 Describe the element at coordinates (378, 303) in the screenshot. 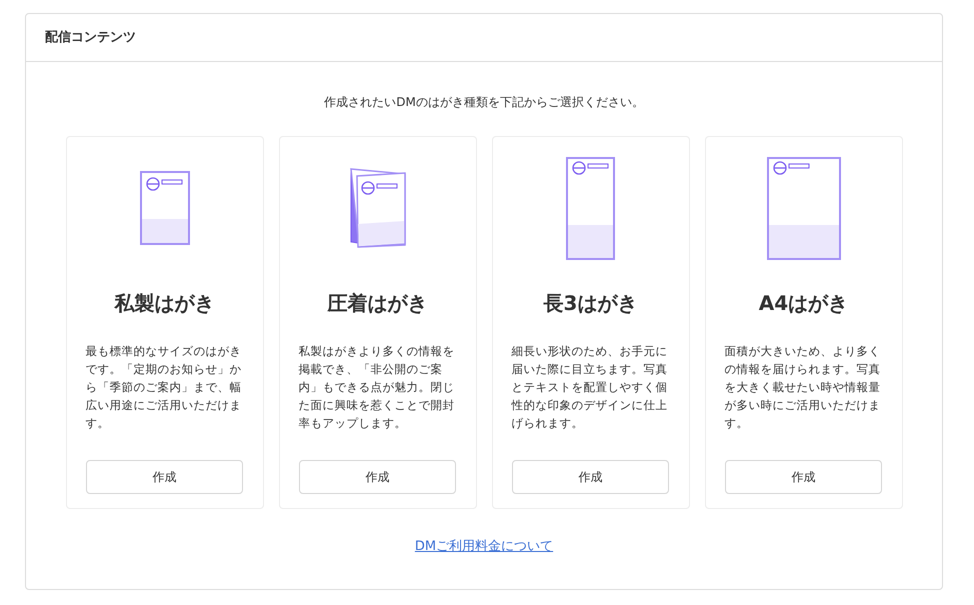

I see `card-title: 圧着はがき` at that location.